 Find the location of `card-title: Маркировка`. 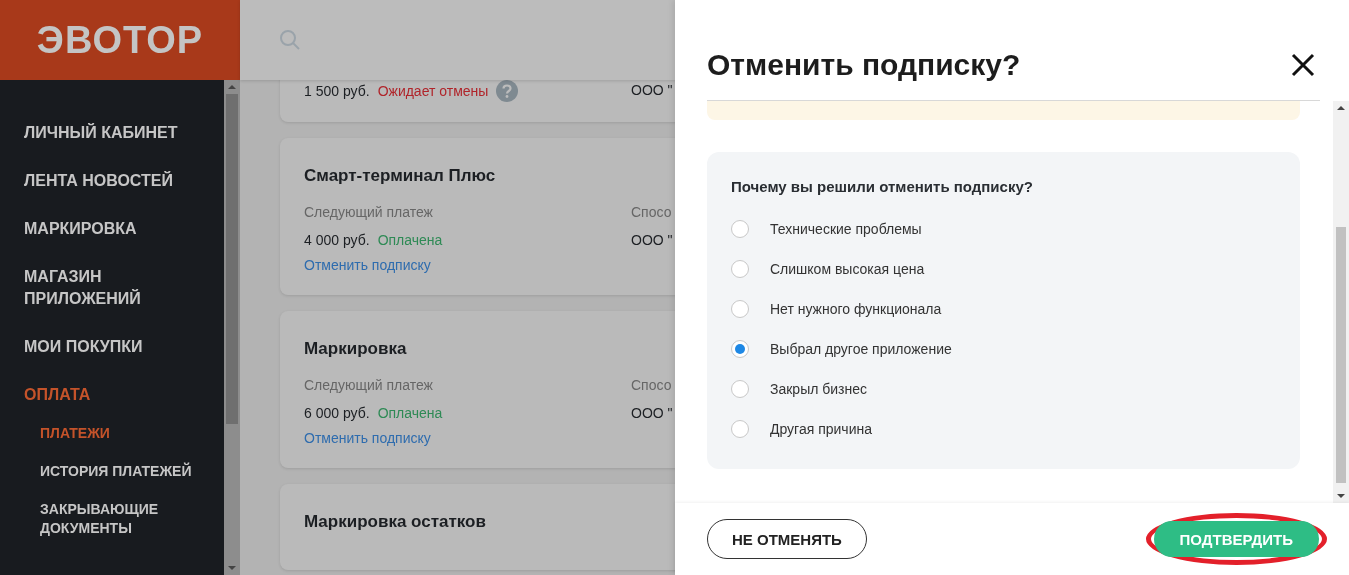

card-title: Маркировка is located at coordinates (355, 349).